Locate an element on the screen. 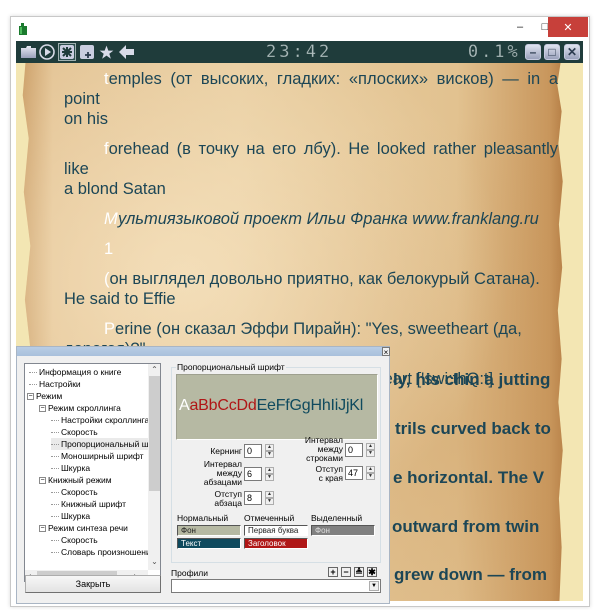 This screenshot has height=610, width=600. paragraph-indent-spinner: ▲ ▼ is located at coordinates (269, 498).